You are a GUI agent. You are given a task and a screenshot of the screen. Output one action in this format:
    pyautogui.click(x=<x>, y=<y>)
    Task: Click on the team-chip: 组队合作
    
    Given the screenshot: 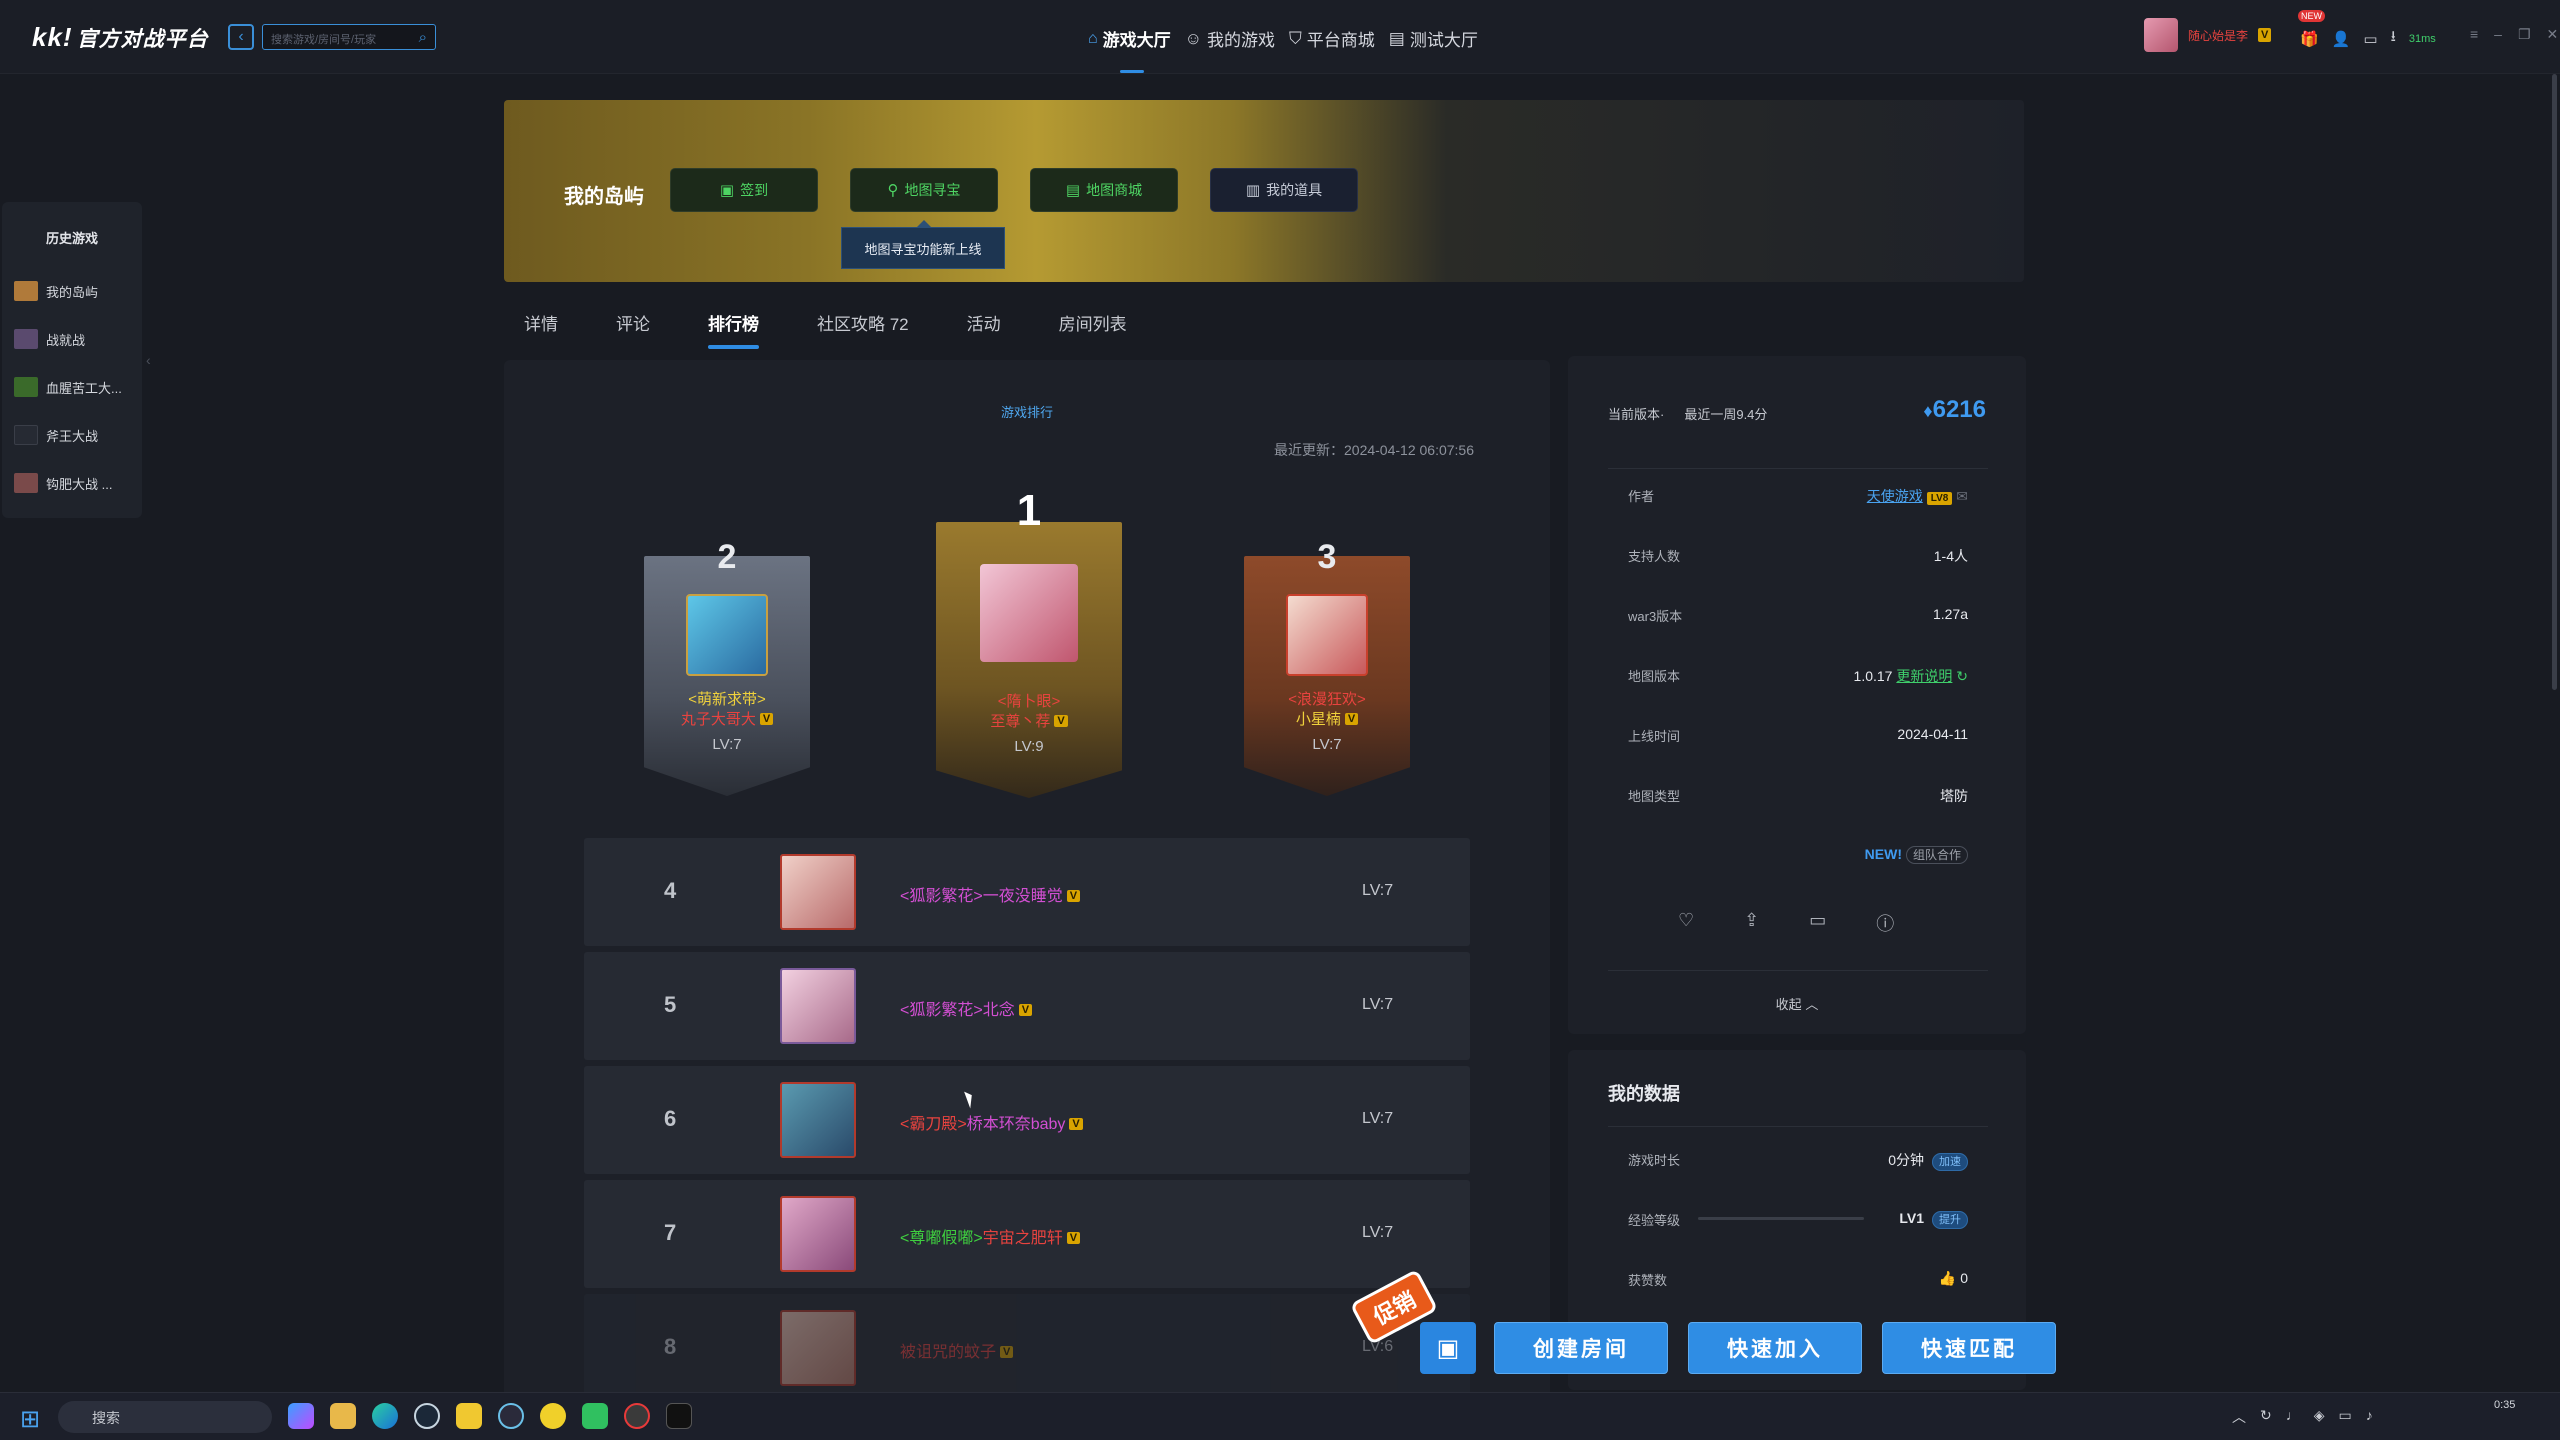 What is the action you would take?
    pyautogui.click(x=1936, y=855)
    